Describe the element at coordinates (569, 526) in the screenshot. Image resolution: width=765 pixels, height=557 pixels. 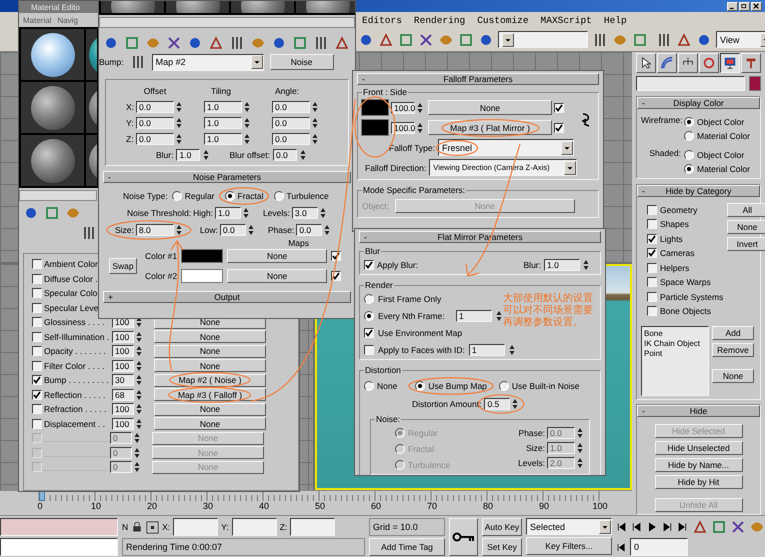
I see `key-mode-dropdown: Selected` at that location.